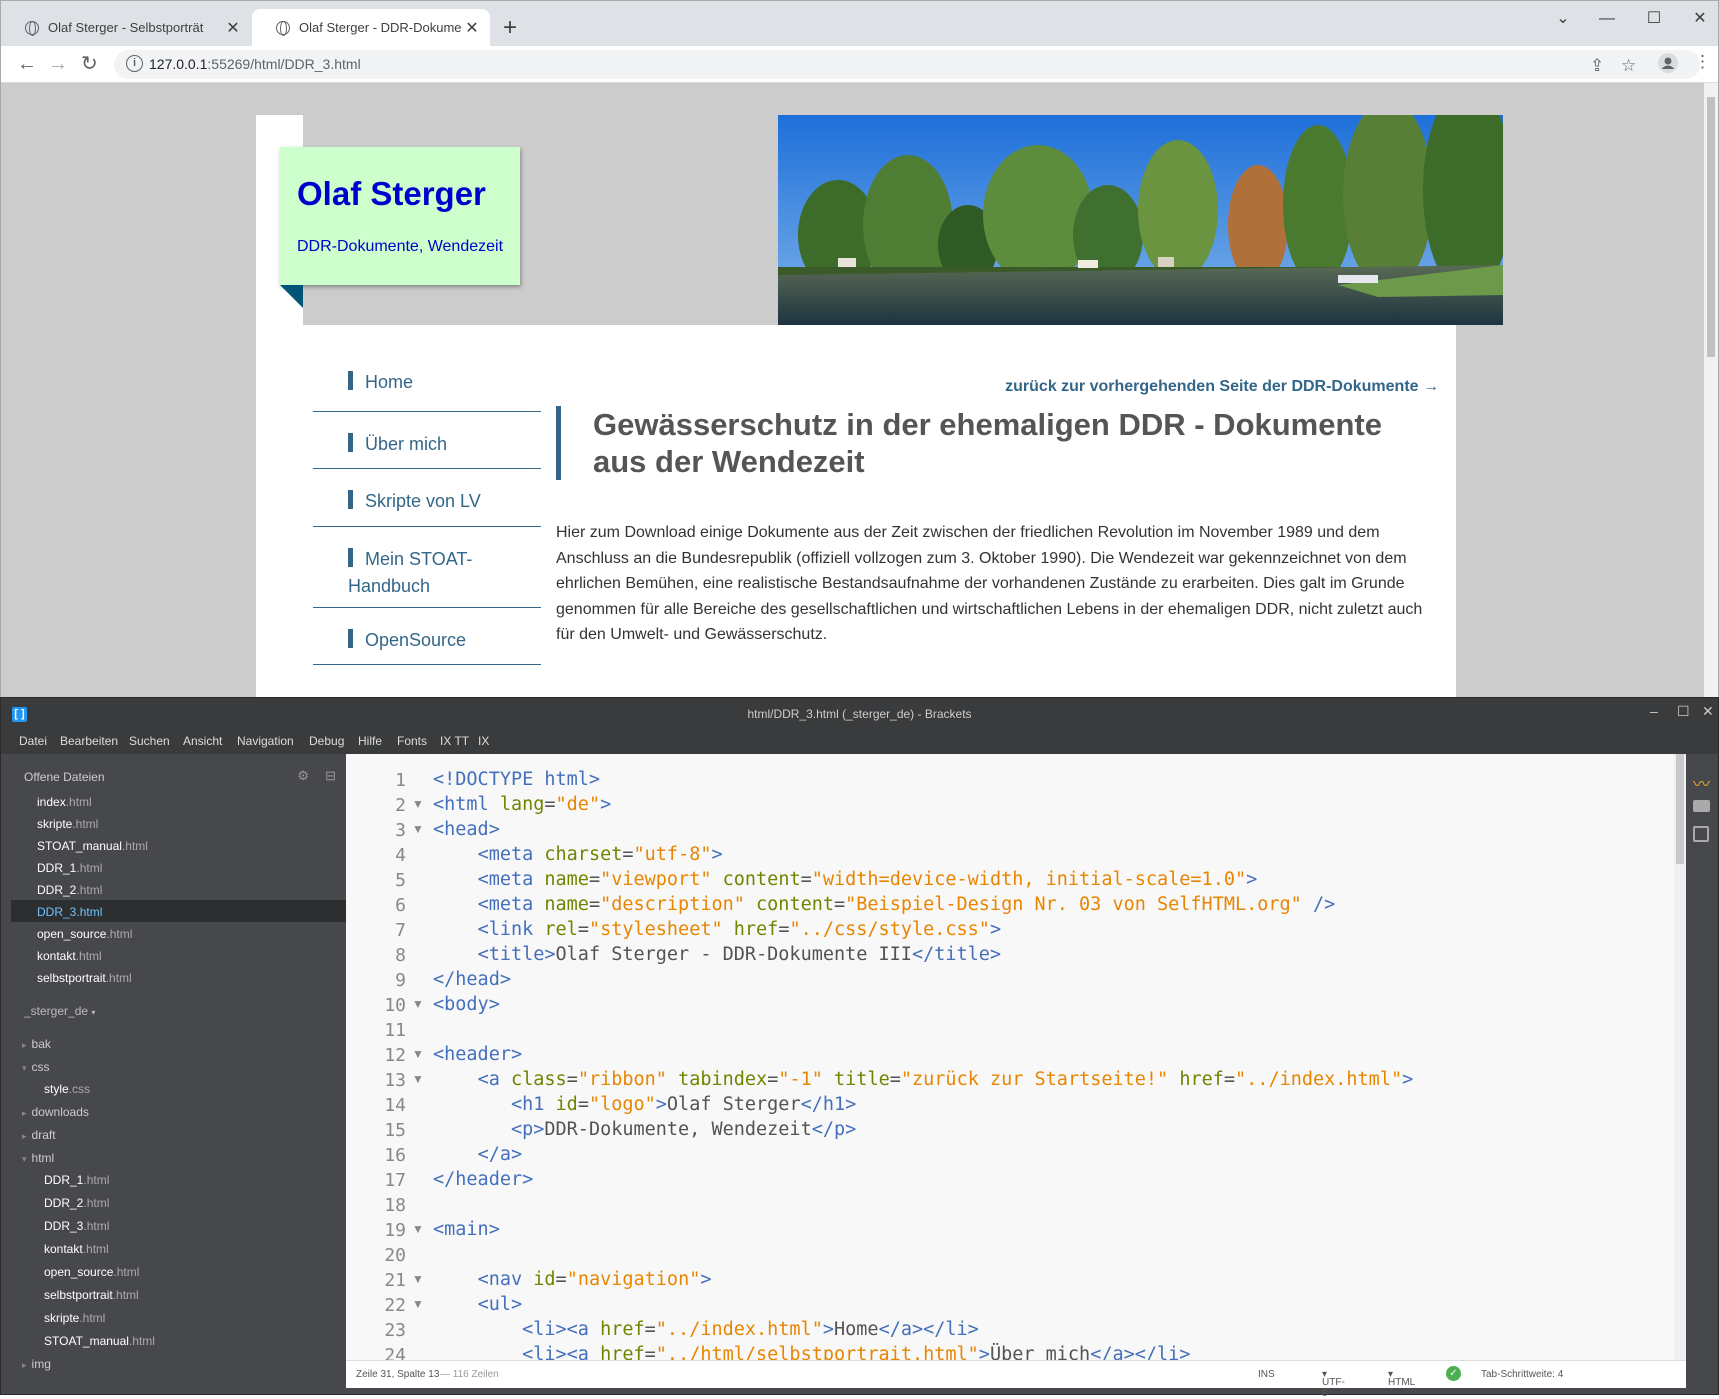  I want to click on ribbon-fold, so click(291, 296).